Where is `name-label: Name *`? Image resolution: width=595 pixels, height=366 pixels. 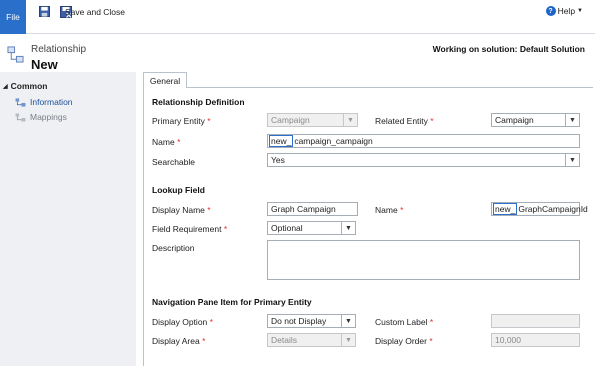
name-label: Name * is located at coordinates (166, 142).